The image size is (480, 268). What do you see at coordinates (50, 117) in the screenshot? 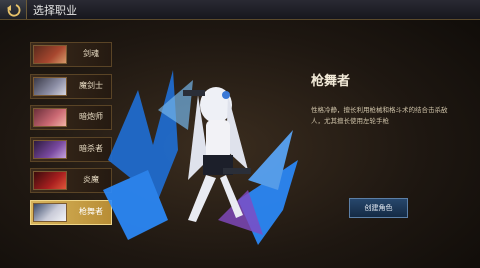
I see `portrait-dark-gunner` at bounding box center [50, 117].